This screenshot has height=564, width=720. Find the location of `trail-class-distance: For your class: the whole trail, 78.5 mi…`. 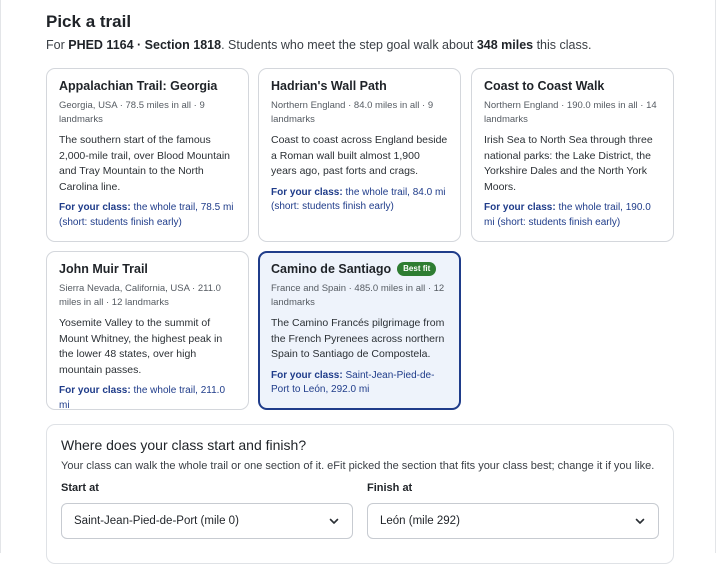

trail-class-distance: For your class: the whole trail, 78.5 mi… is located at coordinates (147, 215).